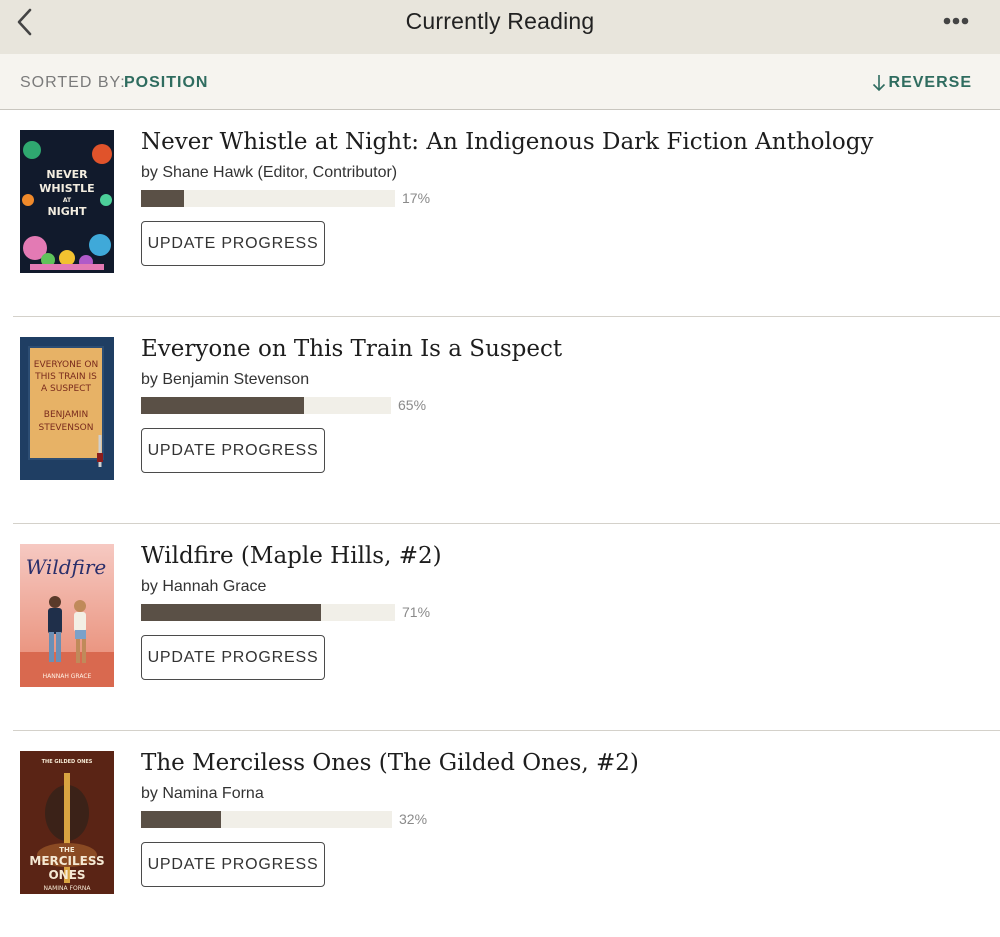 The image size is (1000, 937). What do you see at coordinates (202, 793) in the screenshot?
I see `book-author: by Namina Forna` at bounding box center [202, 793].